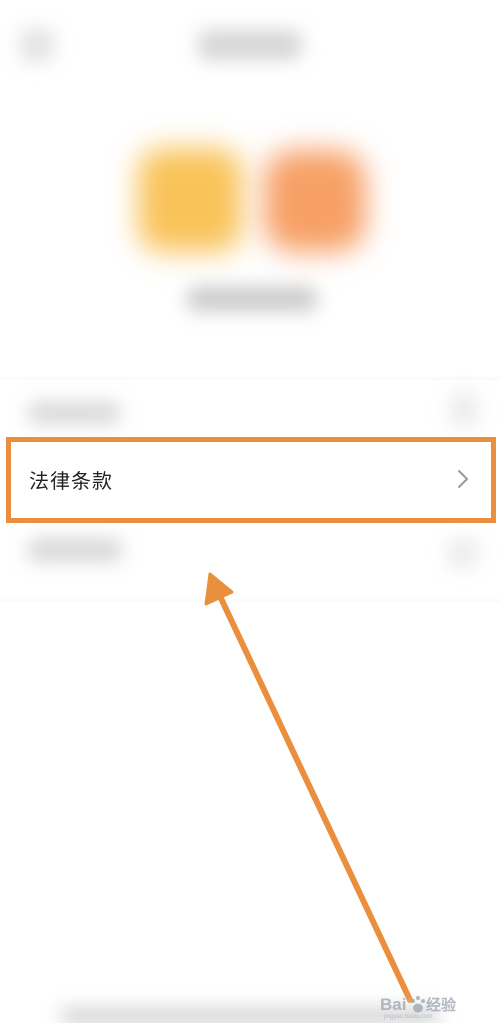 The image size is (500, 1023). Describe the element at coordinates (71, 480) in the screenshot. I see `legal-terms-label: 法律条款` at that location.